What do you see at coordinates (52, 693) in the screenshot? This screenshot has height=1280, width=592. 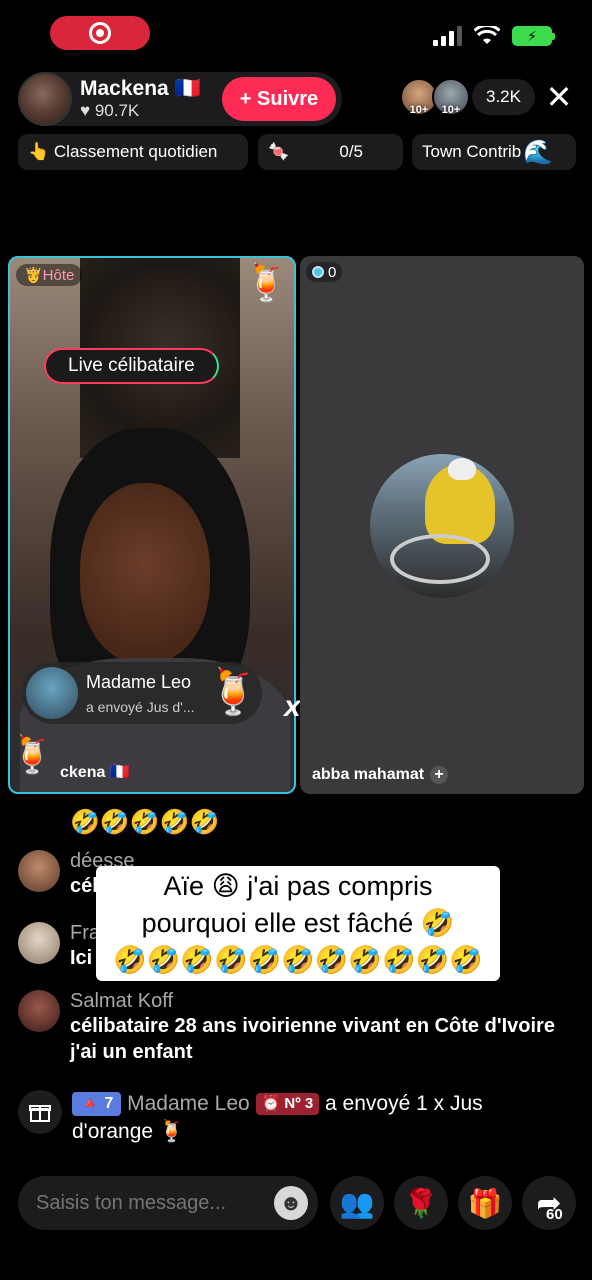 I see `gift-sender-avatar` at bounding box center [52, 693].